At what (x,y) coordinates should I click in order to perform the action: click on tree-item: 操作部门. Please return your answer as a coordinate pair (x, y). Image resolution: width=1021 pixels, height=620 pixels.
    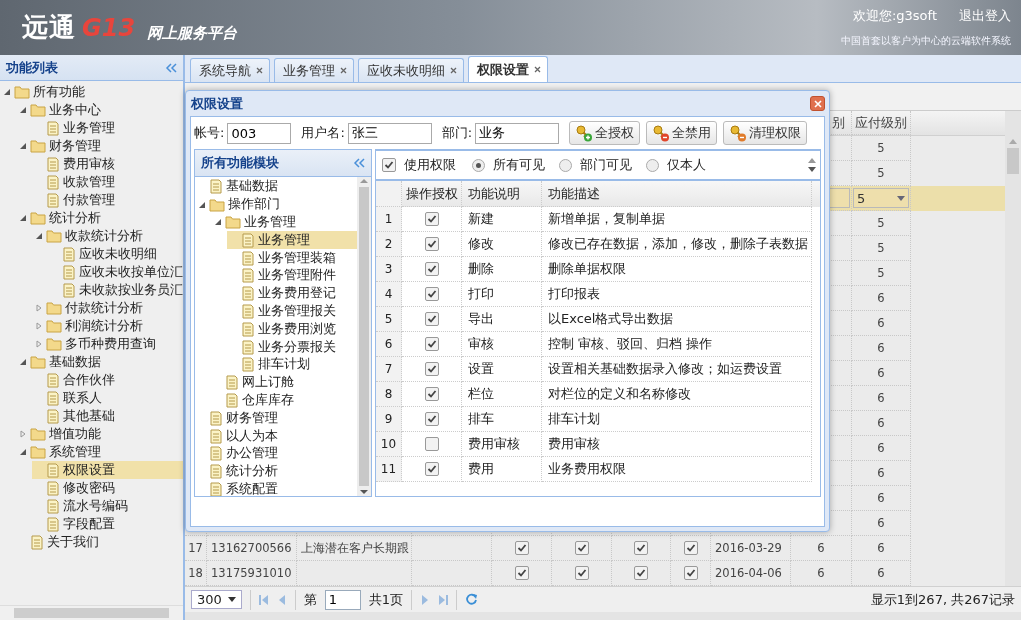
    Looking at the image, I should click on (276, 204).